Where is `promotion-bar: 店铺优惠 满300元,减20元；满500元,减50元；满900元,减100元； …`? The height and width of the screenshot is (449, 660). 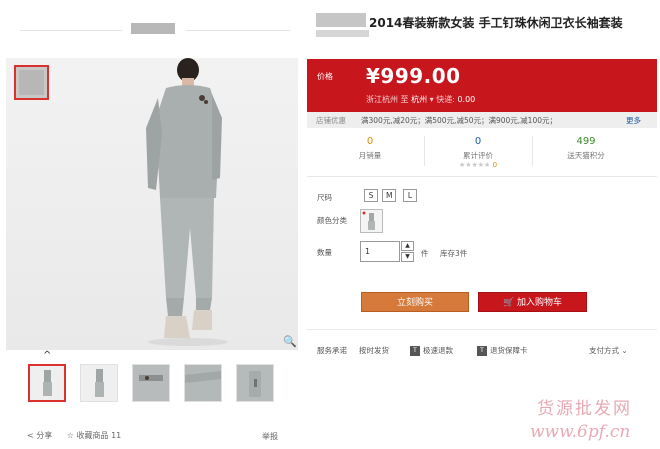 promotion-bar: 店铺优惠 满300元,减20元；满500元,减50元；满900元,减100元； … is located at coordinates (482, 120).